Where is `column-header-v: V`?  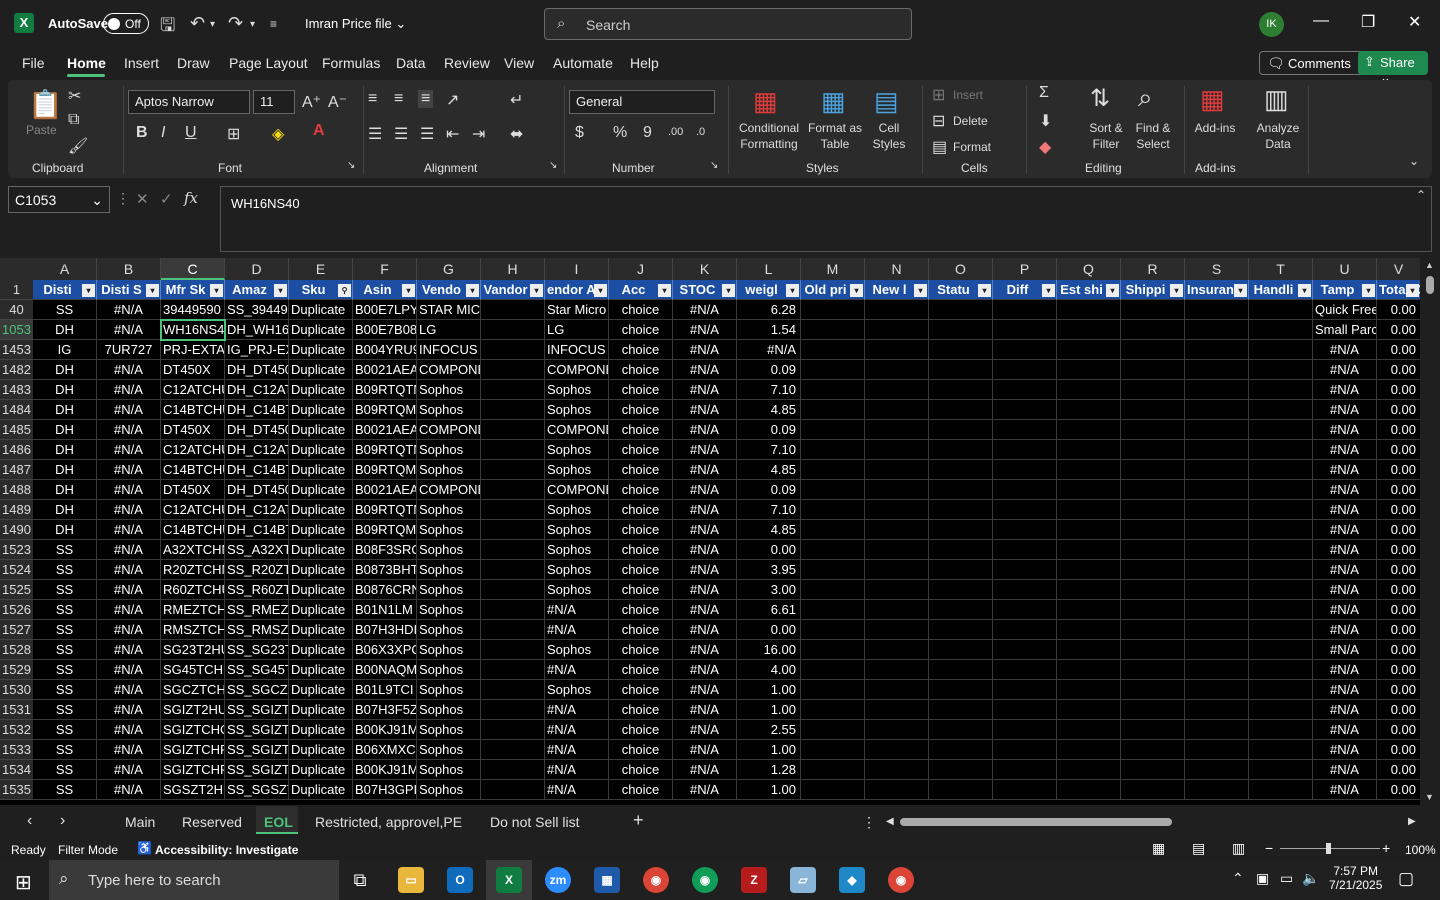
column-header-v: V is located at coordinates (1398, 269).